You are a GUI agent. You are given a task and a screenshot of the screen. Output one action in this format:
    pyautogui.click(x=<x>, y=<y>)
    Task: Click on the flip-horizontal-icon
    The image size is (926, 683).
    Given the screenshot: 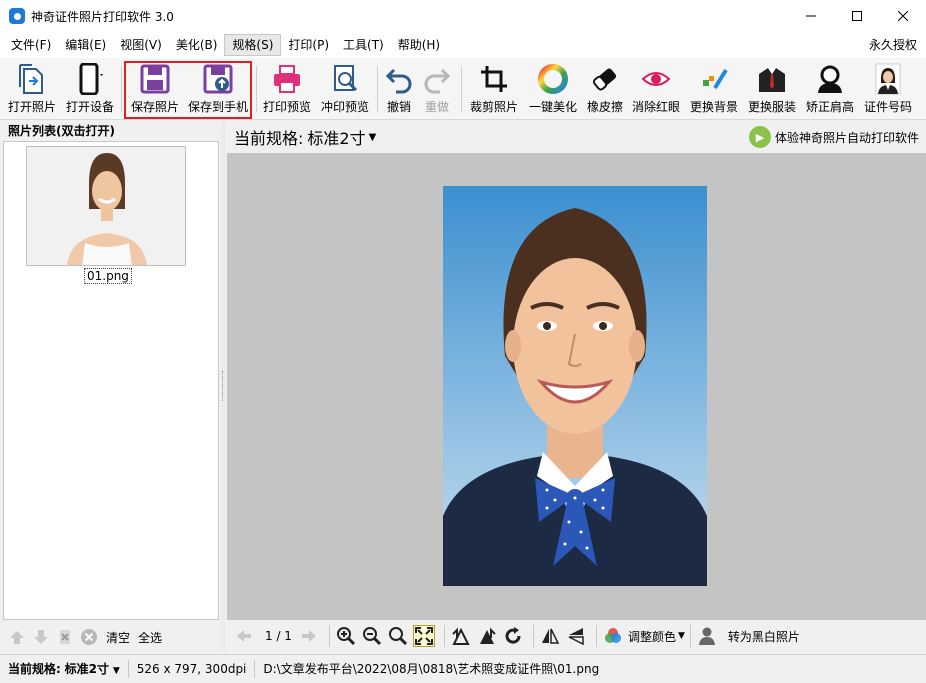 What is the action you would take?
    pyautogui.click(x=550, y=636)
    